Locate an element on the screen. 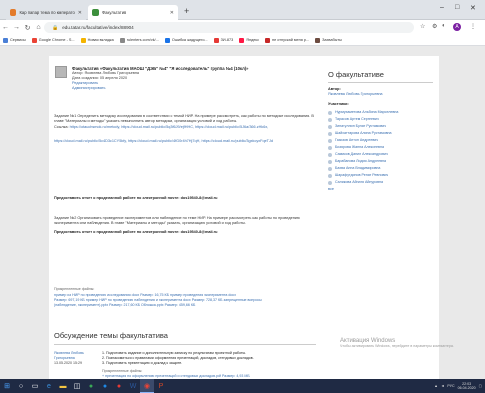 This screenshot has width=485, height=393. bookmark-item: Сервисы is located at coordinates (14, 40).